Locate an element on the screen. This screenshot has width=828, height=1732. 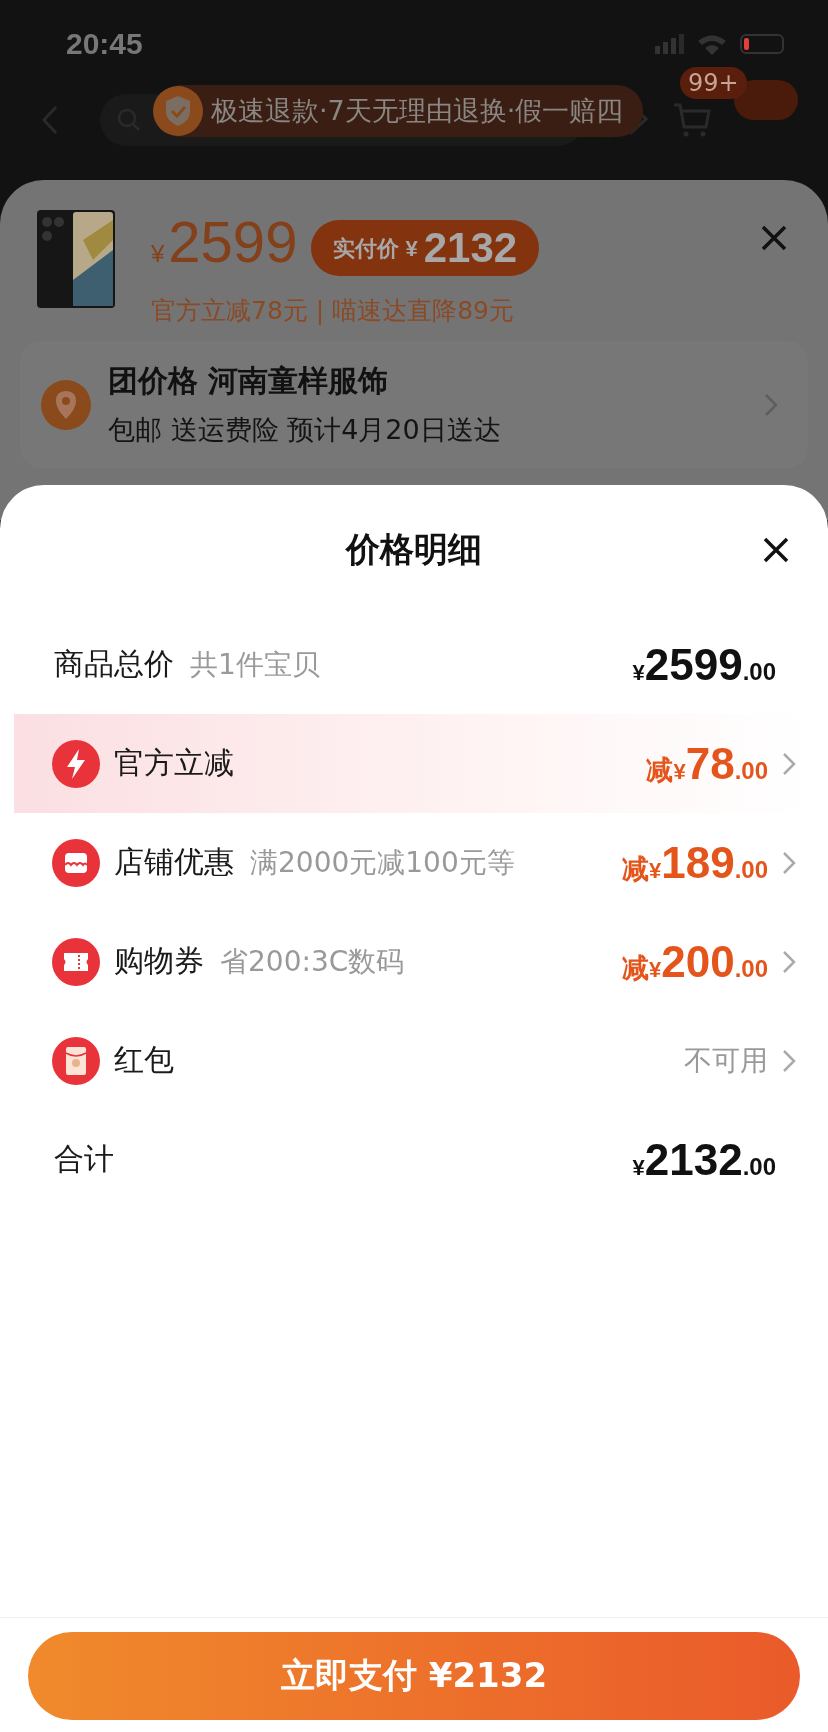
row-note: 省200:3C数码 is located at coordinates (312, 961).